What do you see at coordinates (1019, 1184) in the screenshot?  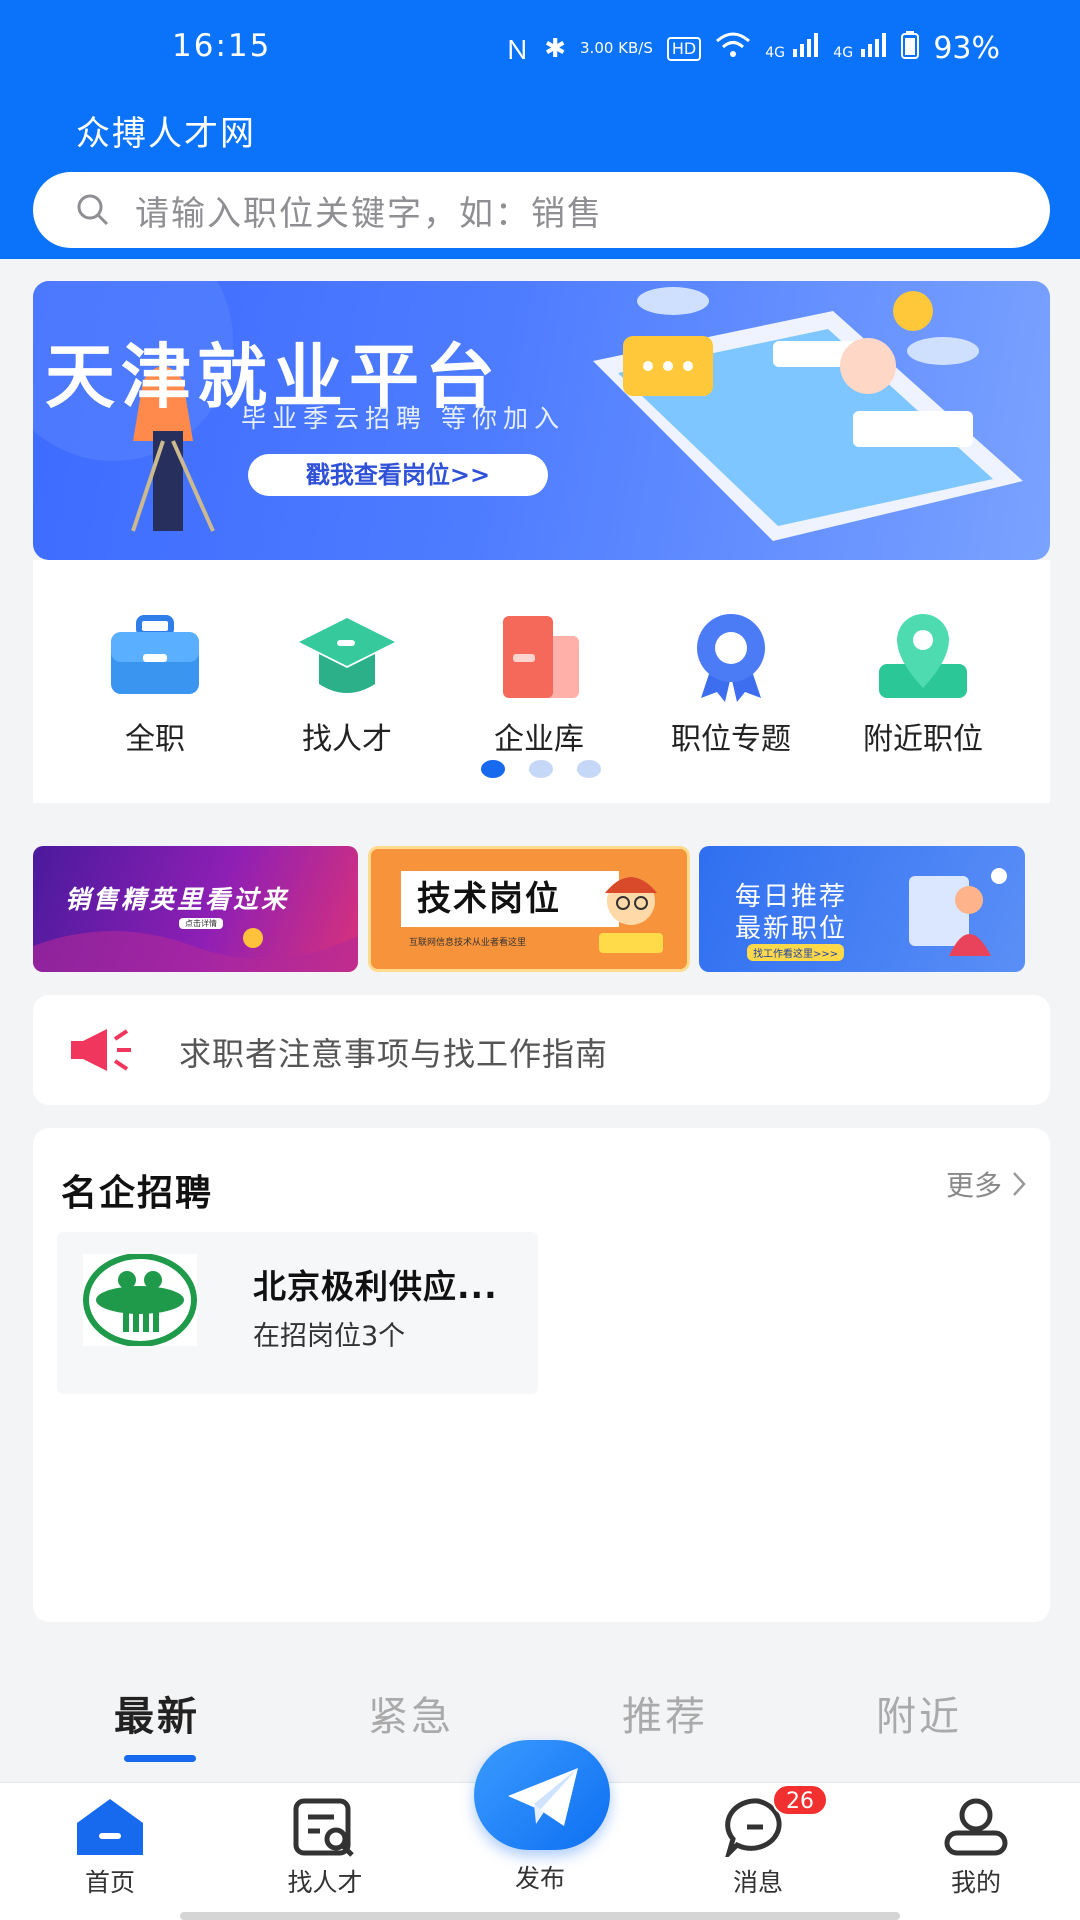 I see `chevron-right-icon` at bounding box center [1019, 1184].